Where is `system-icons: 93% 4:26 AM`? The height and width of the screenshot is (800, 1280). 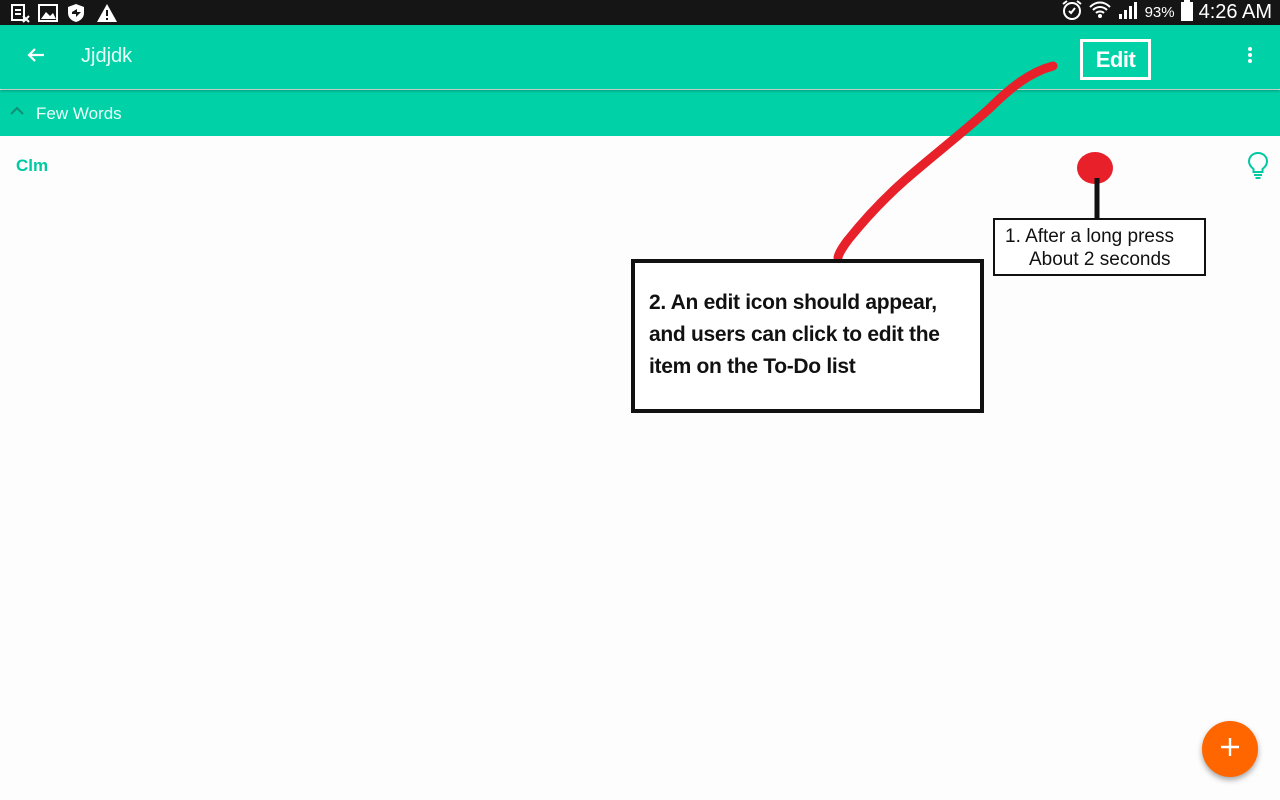 system-icons: 93% 4:26 AM is located at coordinates (1166, 12).